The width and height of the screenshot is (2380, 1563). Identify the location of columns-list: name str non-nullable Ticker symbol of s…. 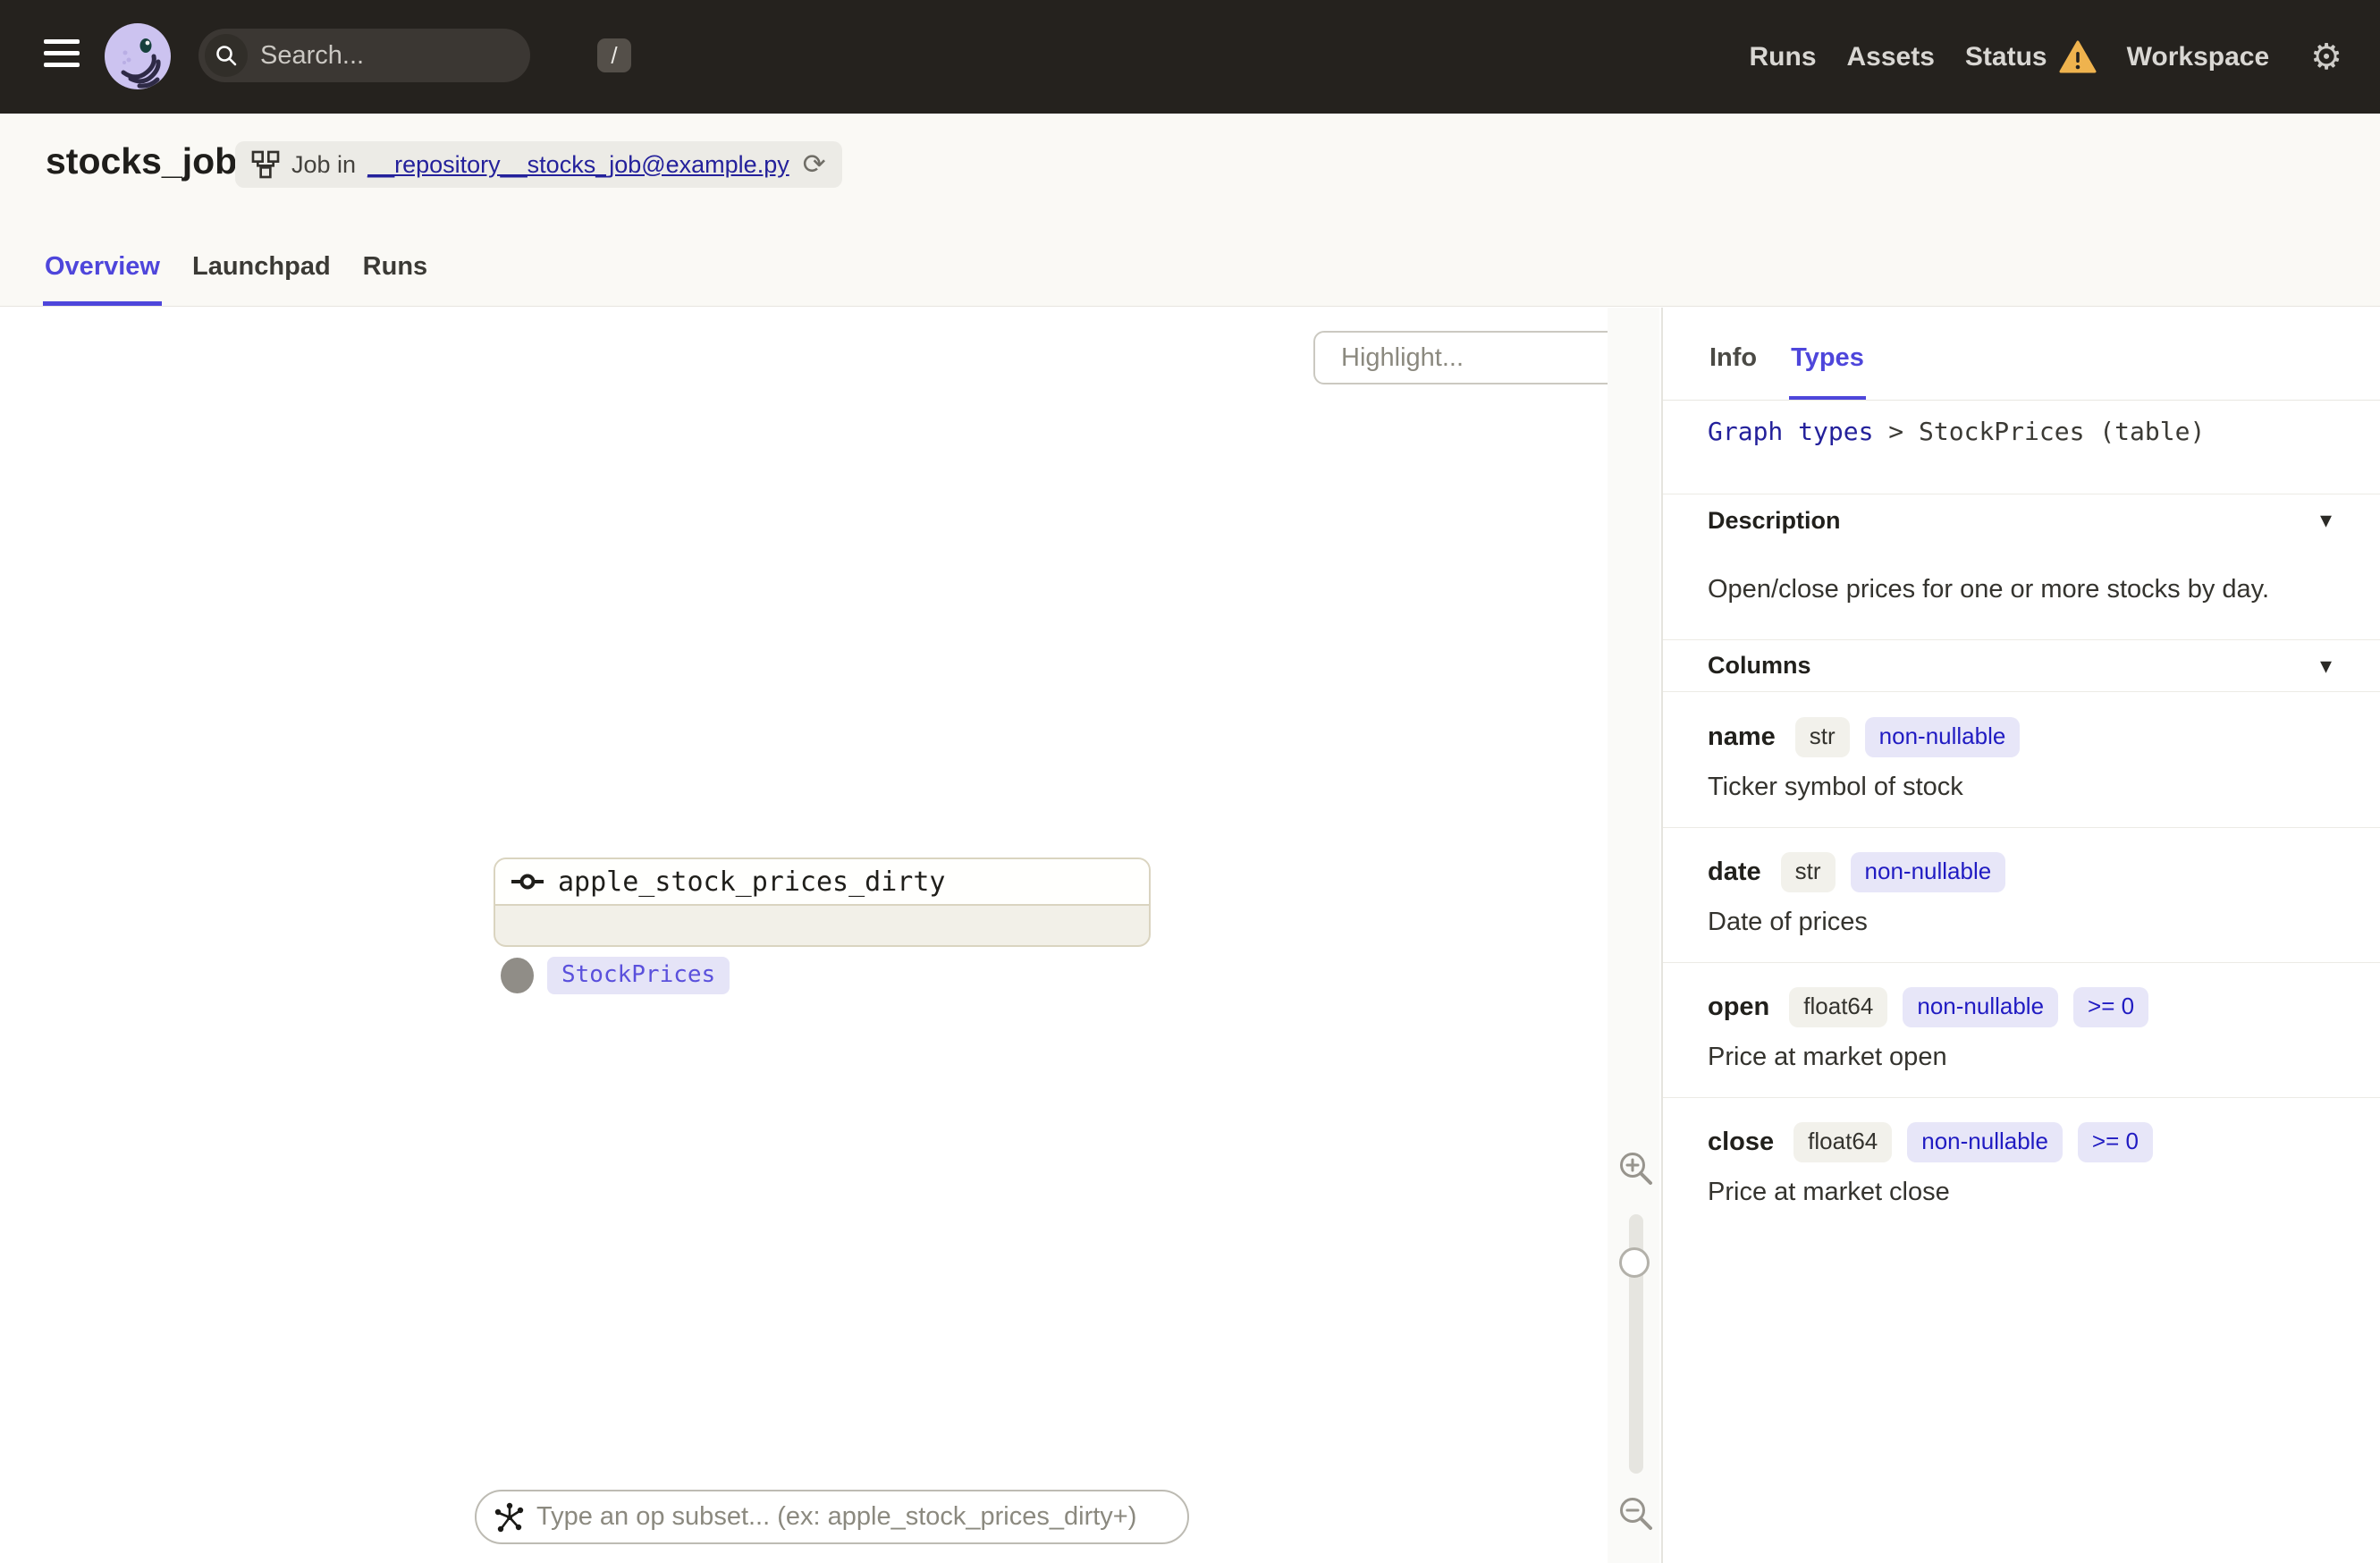
(2021, 962).